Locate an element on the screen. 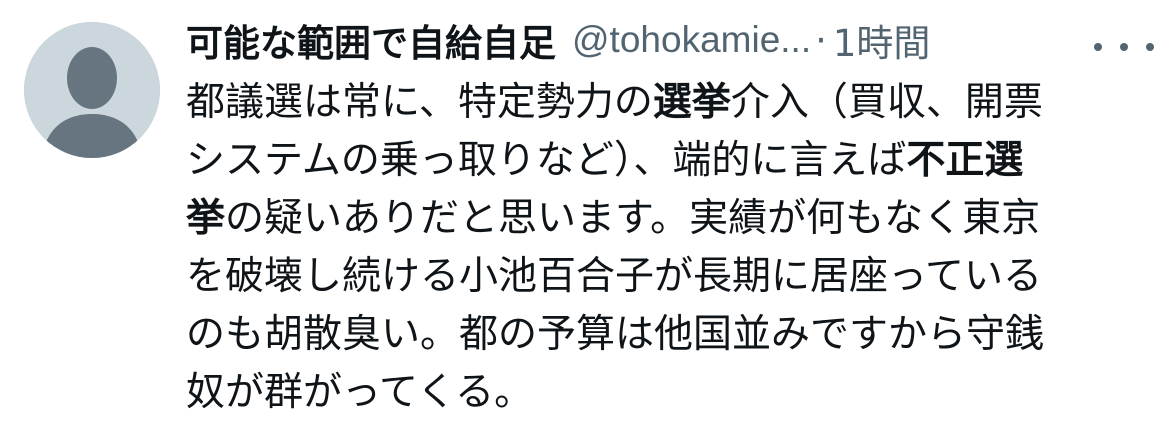 This screenshot has width=1170, height=441. default-user-icon is located at coordinates (92, 90).